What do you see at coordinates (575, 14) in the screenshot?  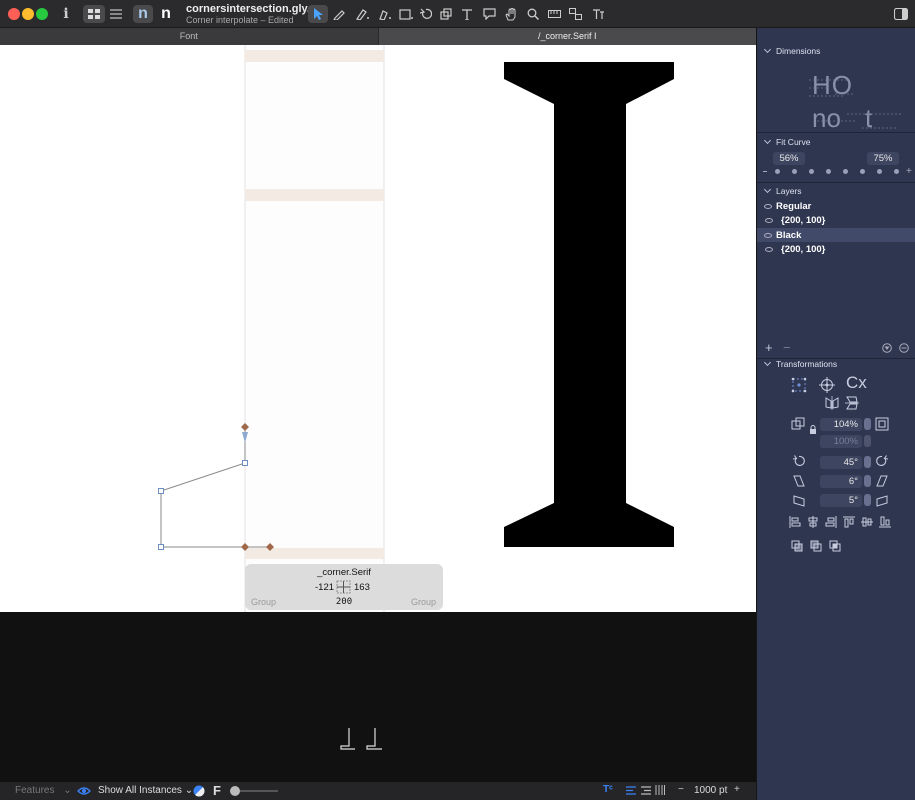 I see `sort-tool` at bounding box center [575, 14].